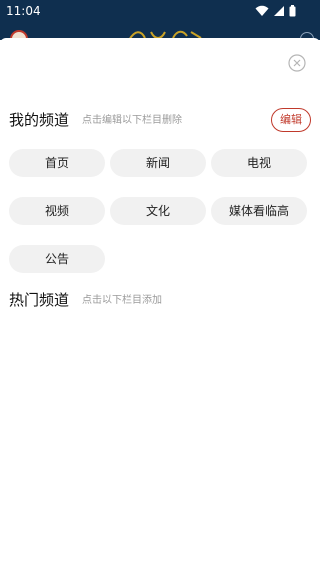  Describe the element at coordinates (292, 11) in the screenshot. I see `battery-icon` at that location.